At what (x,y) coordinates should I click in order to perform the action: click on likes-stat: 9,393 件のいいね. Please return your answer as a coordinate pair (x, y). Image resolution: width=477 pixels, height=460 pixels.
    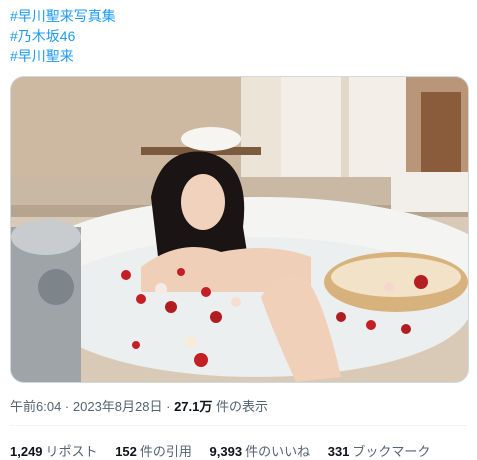
    Looking at the image, I should click on (260, 450).